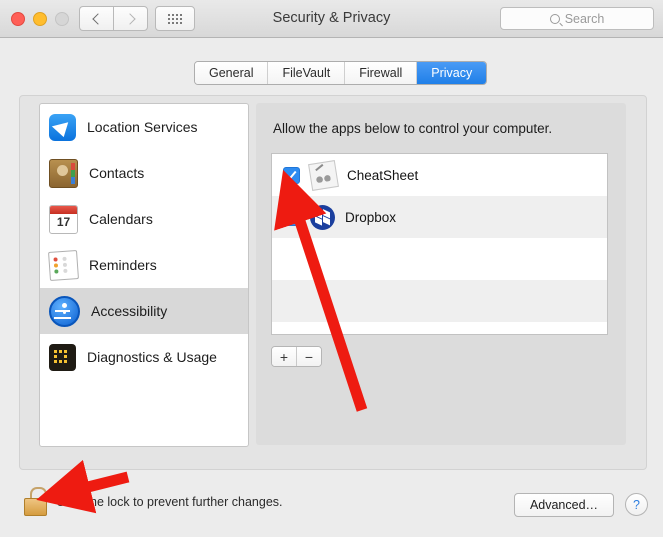 The width and height of the screenshot is (663, 537). What do you see at coordinates (371, 217) in the screenshot?
I see `app-name: Dropbox` at bounding box center [371, 217].